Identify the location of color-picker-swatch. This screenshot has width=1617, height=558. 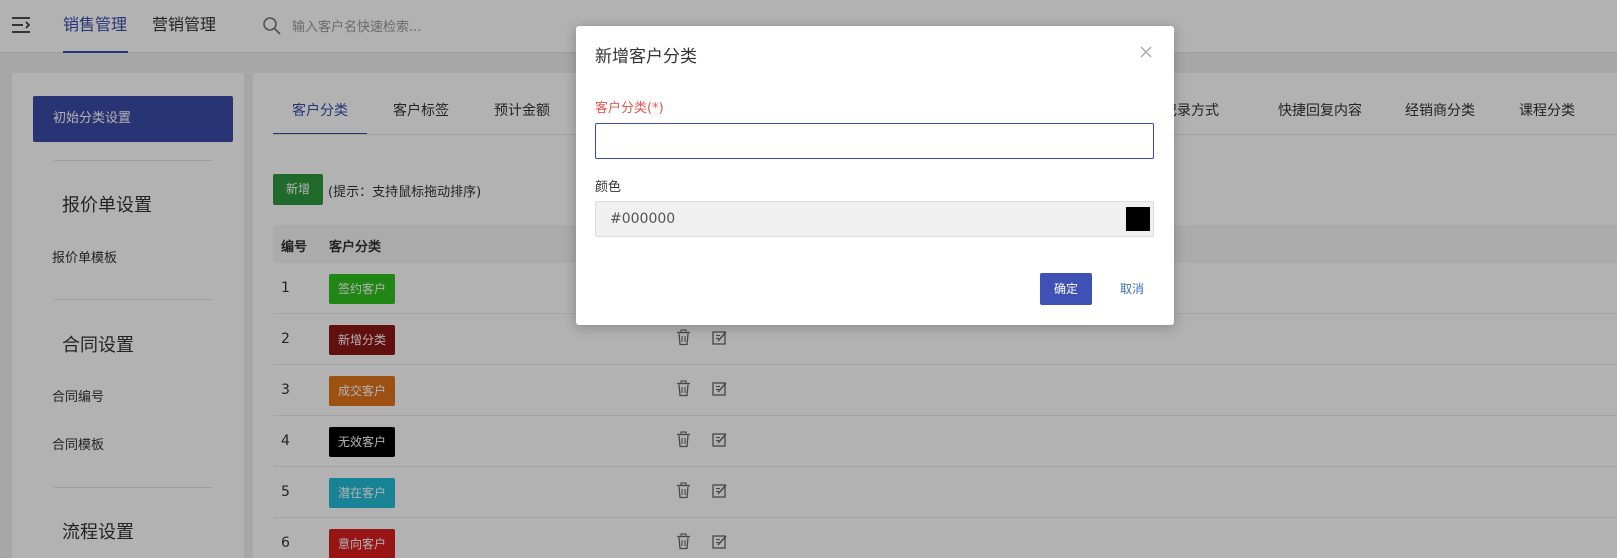
(1138, 219).